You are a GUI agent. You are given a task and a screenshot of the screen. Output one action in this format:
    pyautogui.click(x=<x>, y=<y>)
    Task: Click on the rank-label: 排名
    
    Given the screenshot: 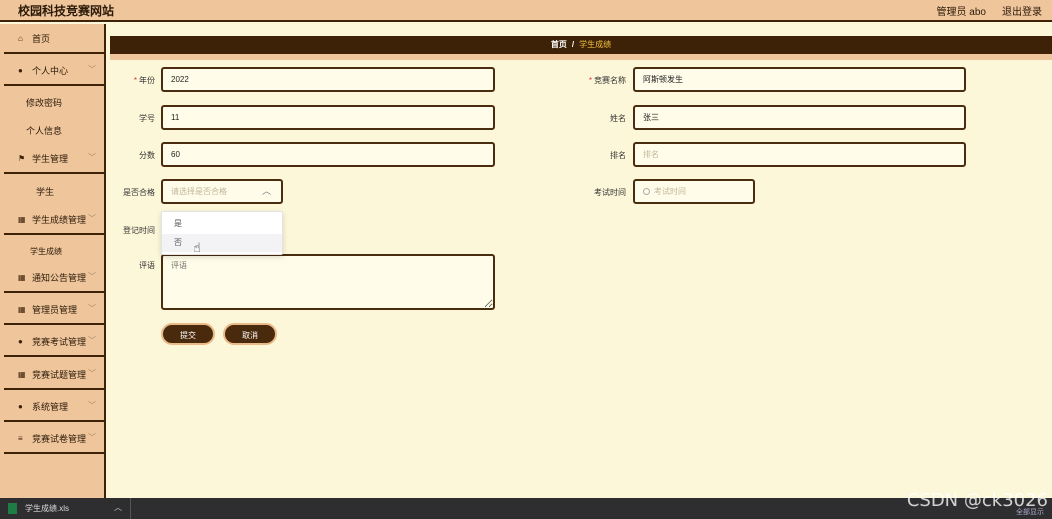 What is the action you would take?
    pyautogui.click(x=618, y=155)
    